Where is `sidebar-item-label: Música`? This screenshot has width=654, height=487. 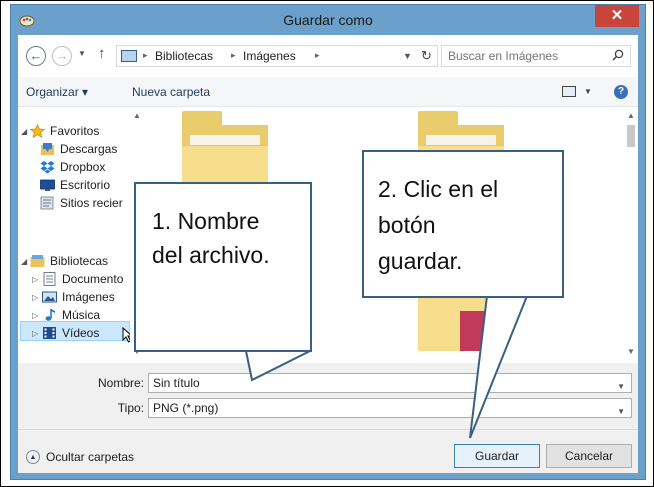 sidebar-item-label: Música is located at coordinates (81, 315).